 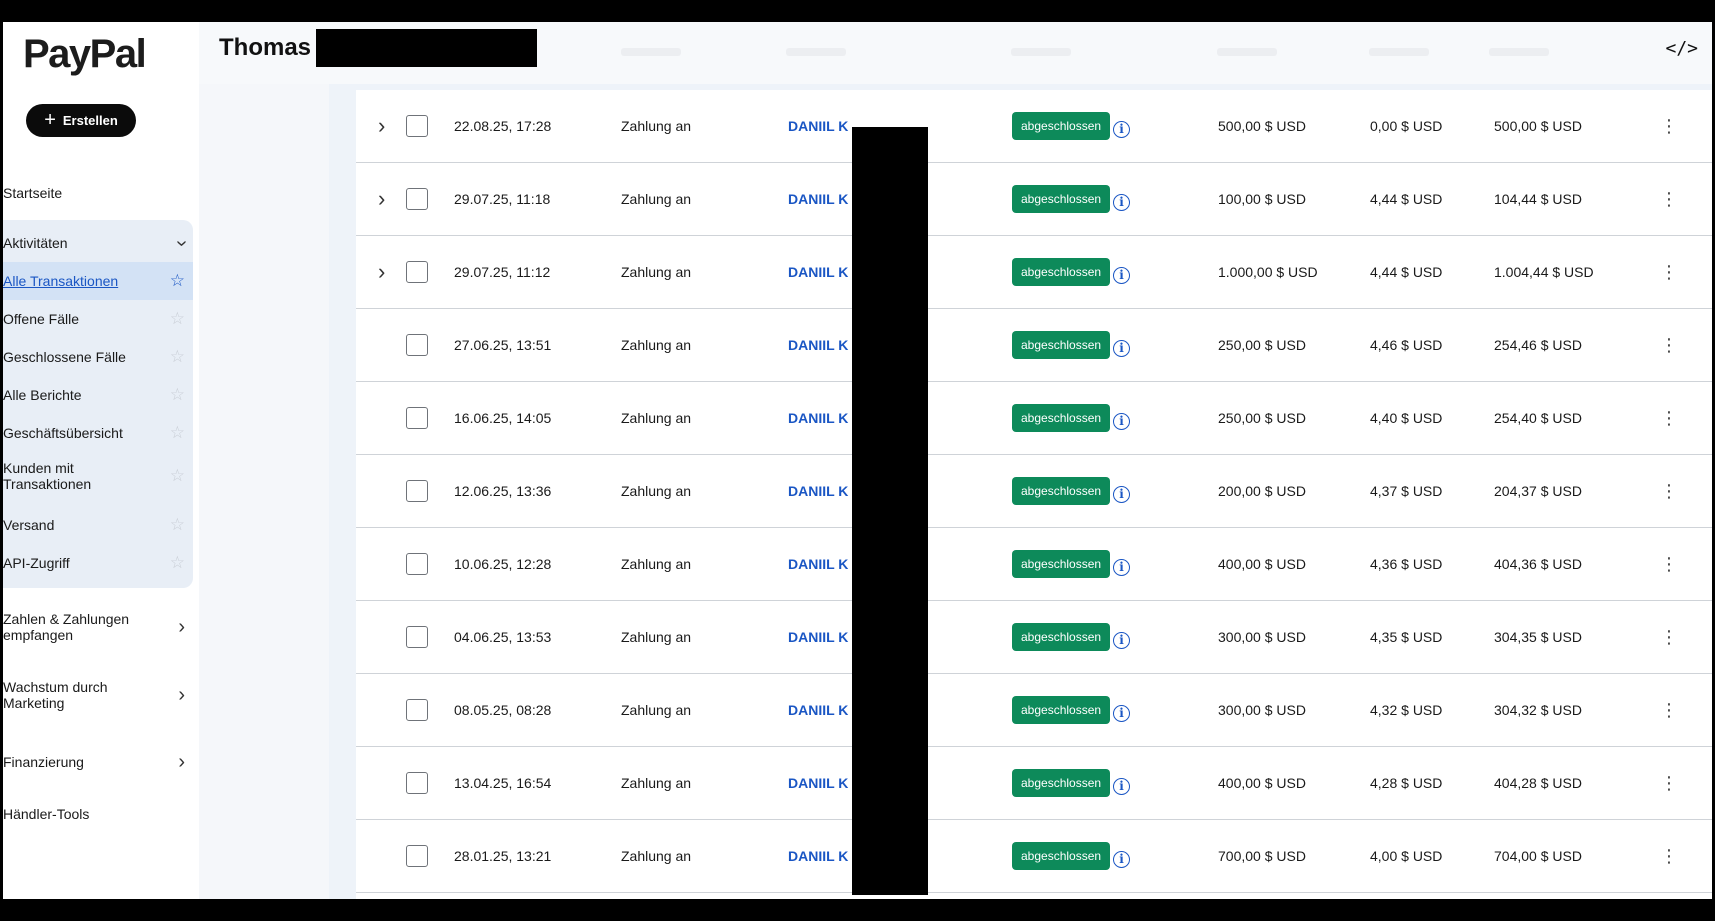 What do you see at coordinates (1406, 491) in the screenshot?
I see `fee-amount: 4,37 $ USD` at bounding box center [1406, 491].